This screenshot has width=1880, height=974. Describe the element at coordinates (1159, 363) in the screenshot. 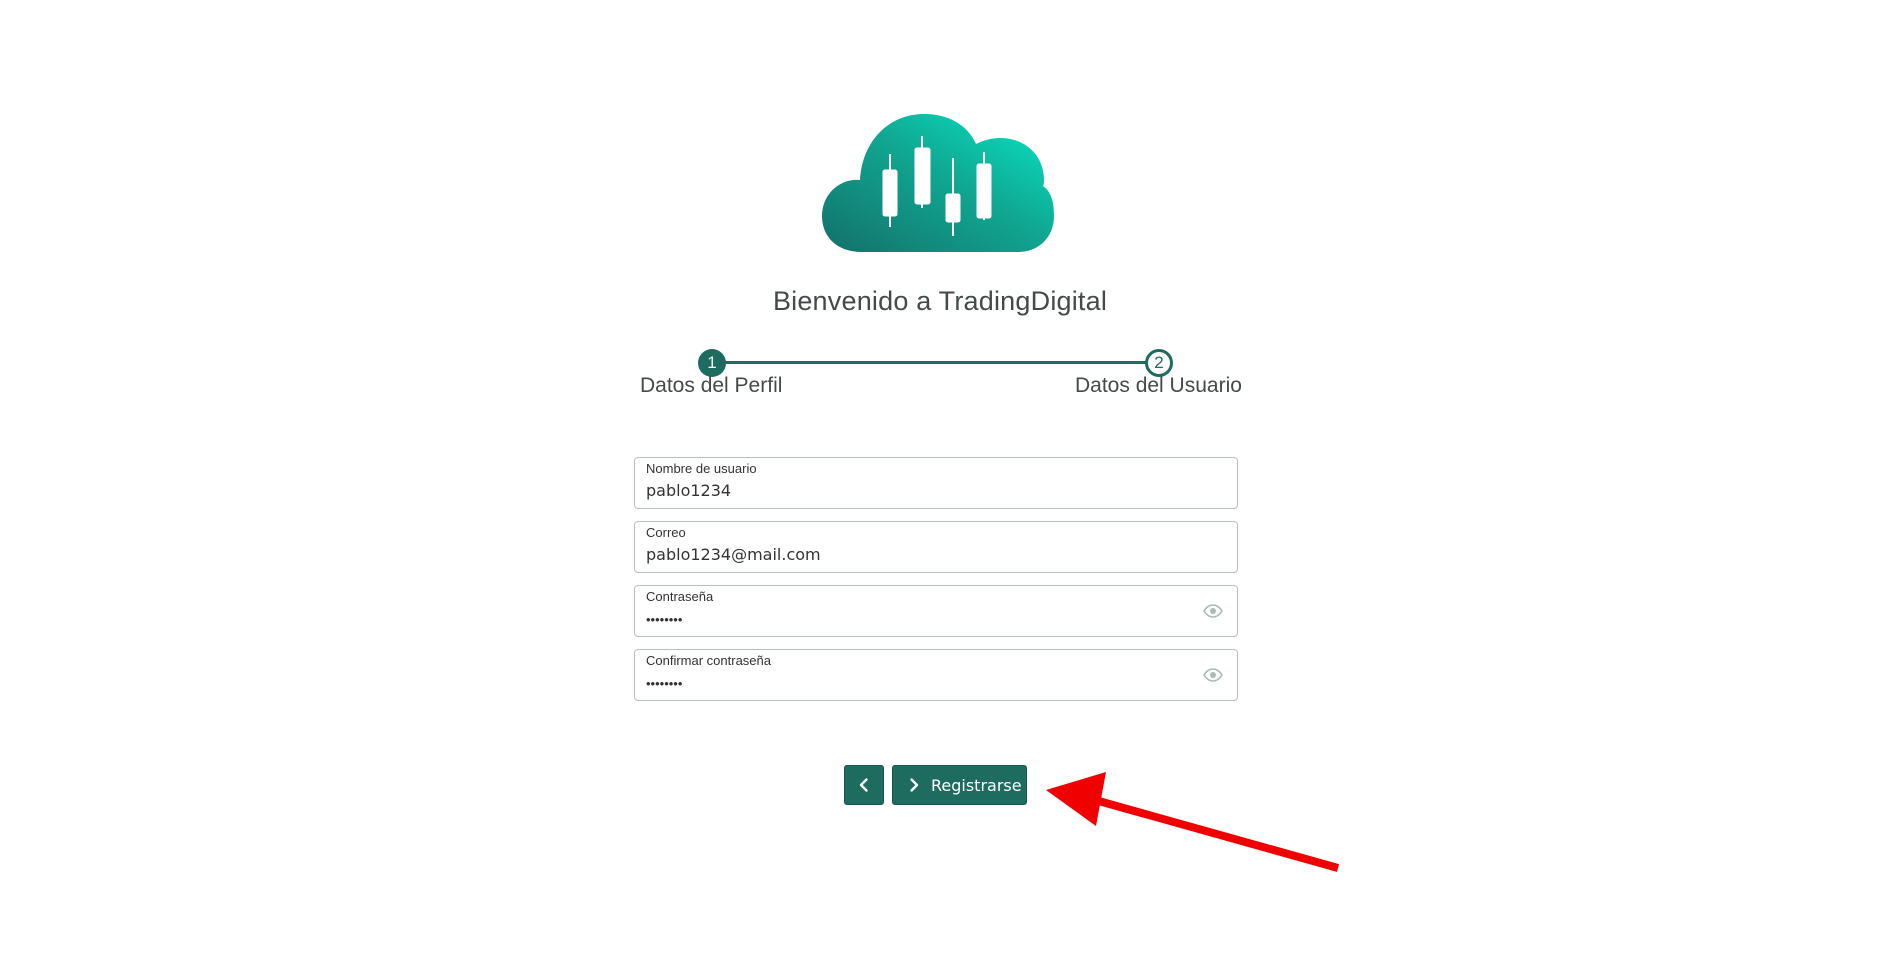

I see `step-2-indicator: 2` at that location.